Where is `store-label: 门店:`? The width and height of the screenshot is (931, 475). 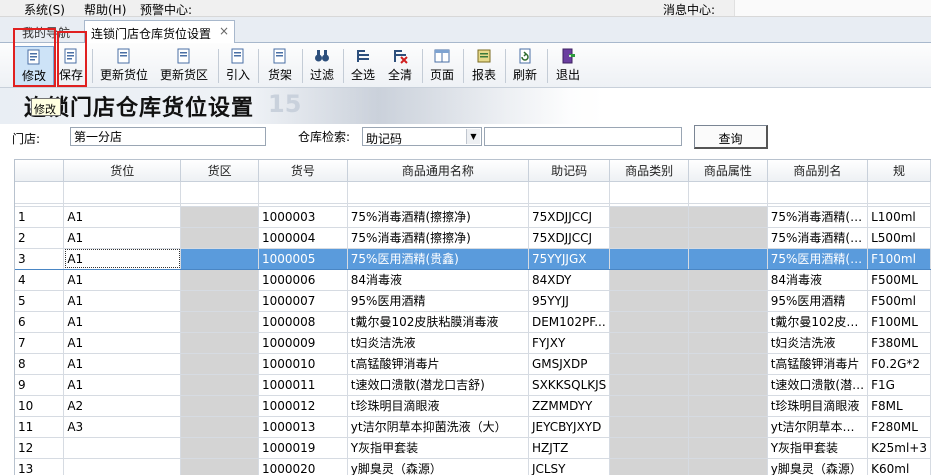 store-label: 门店: is located at coordinates (26, 139).